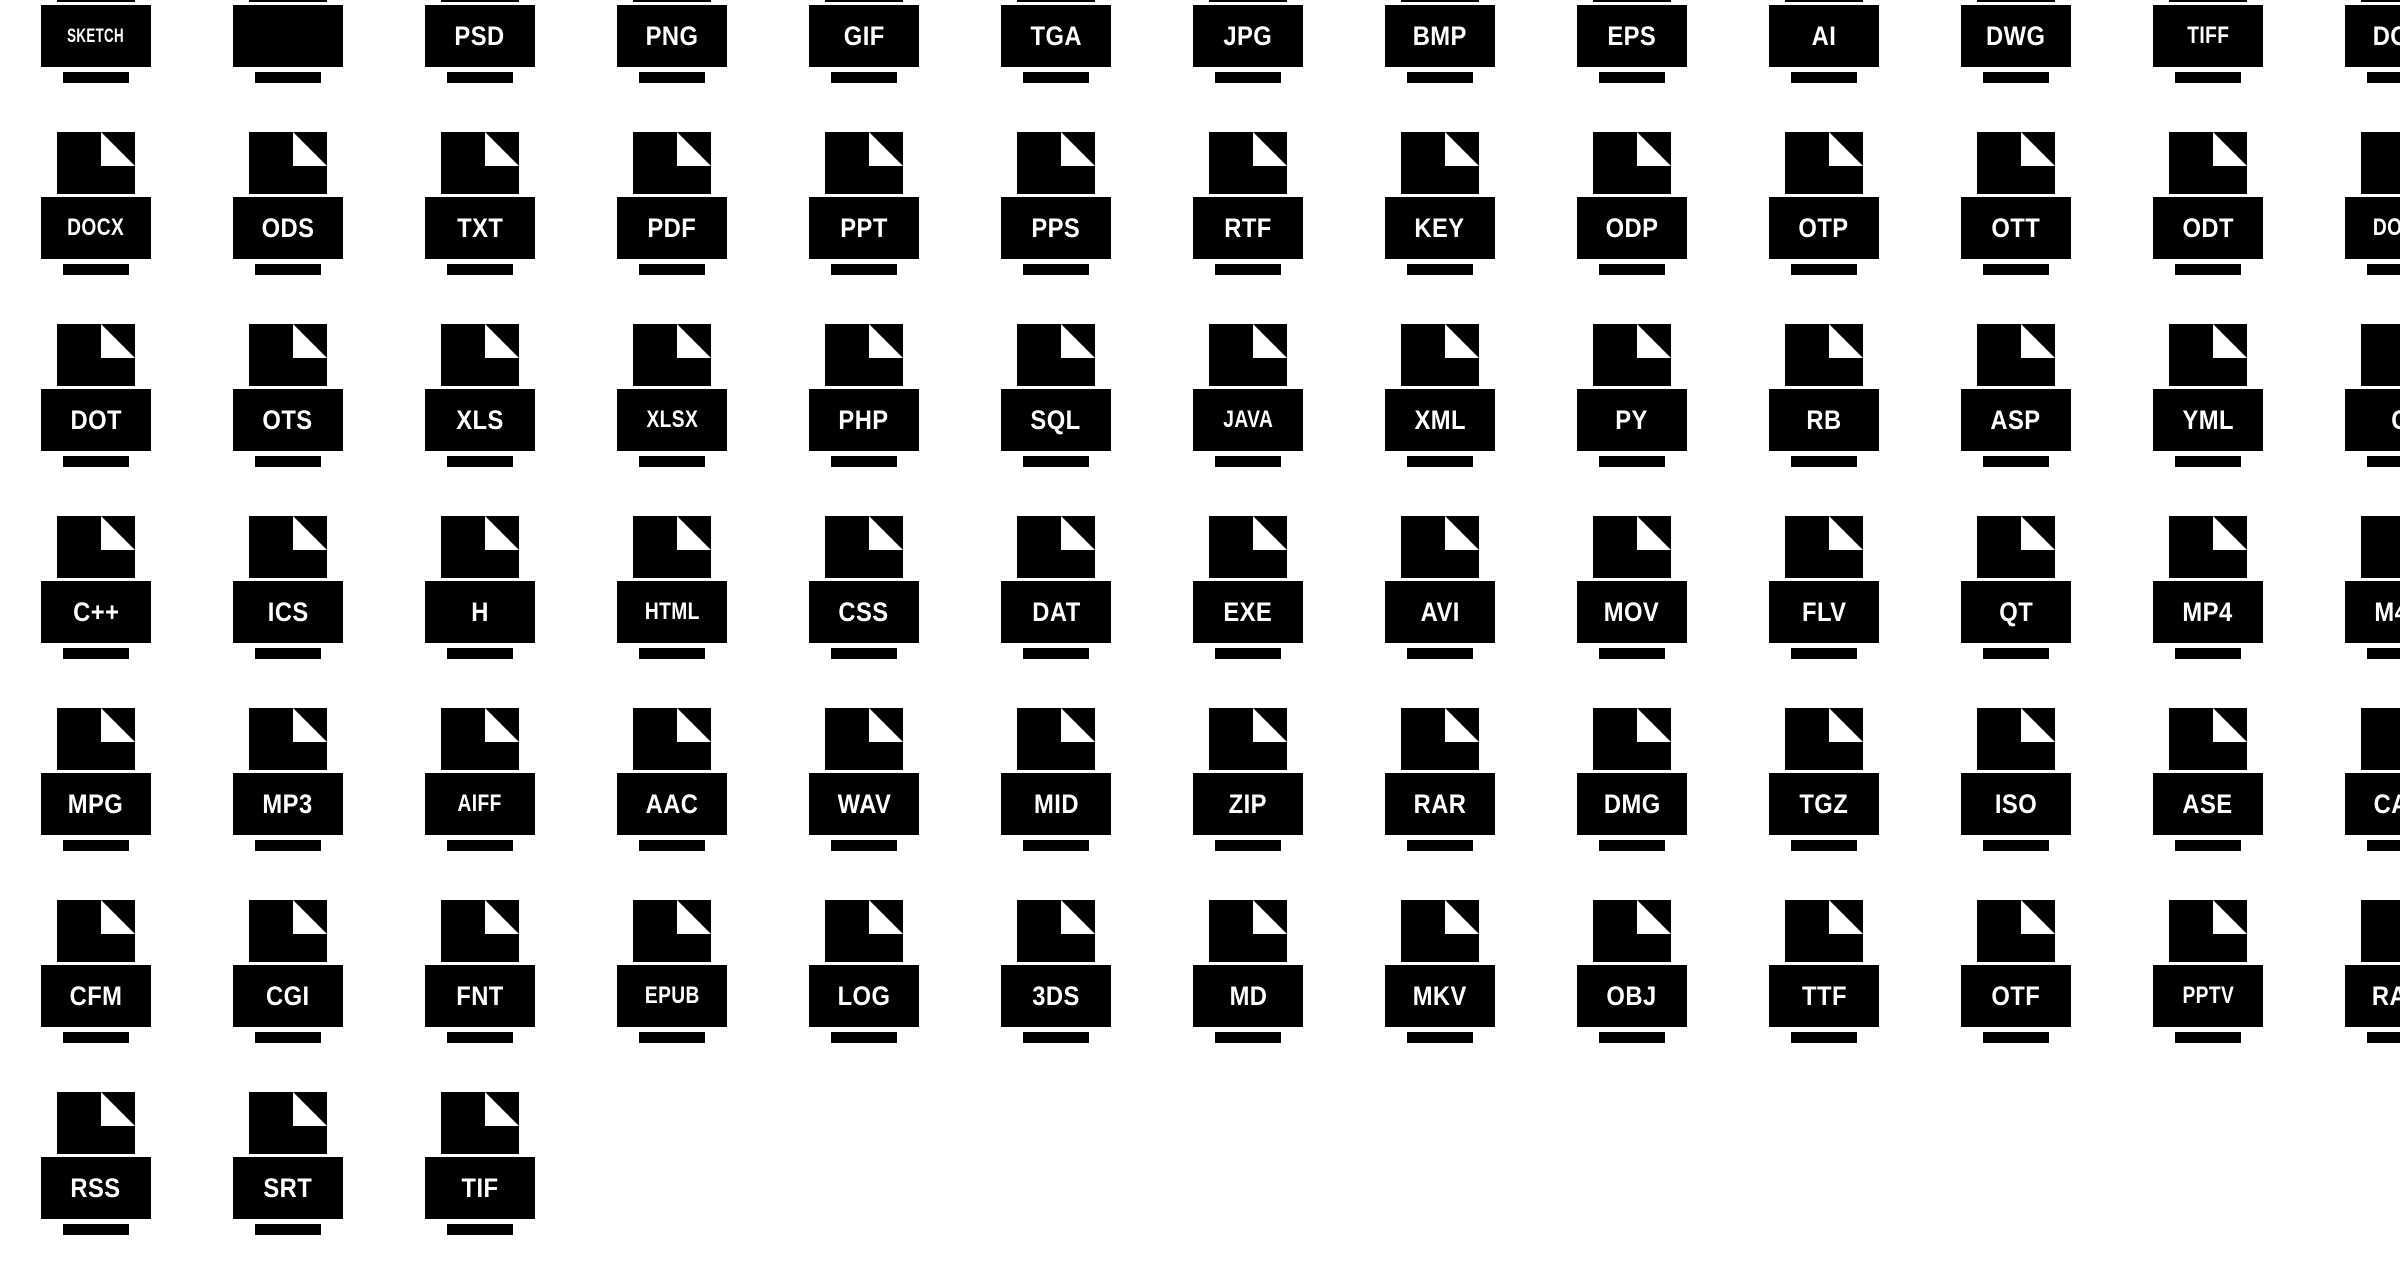 Image resolution: width=2400 pixels, height=1274 pixels. I want to click on file-icon-cfm: CFM, so click(96, 986).